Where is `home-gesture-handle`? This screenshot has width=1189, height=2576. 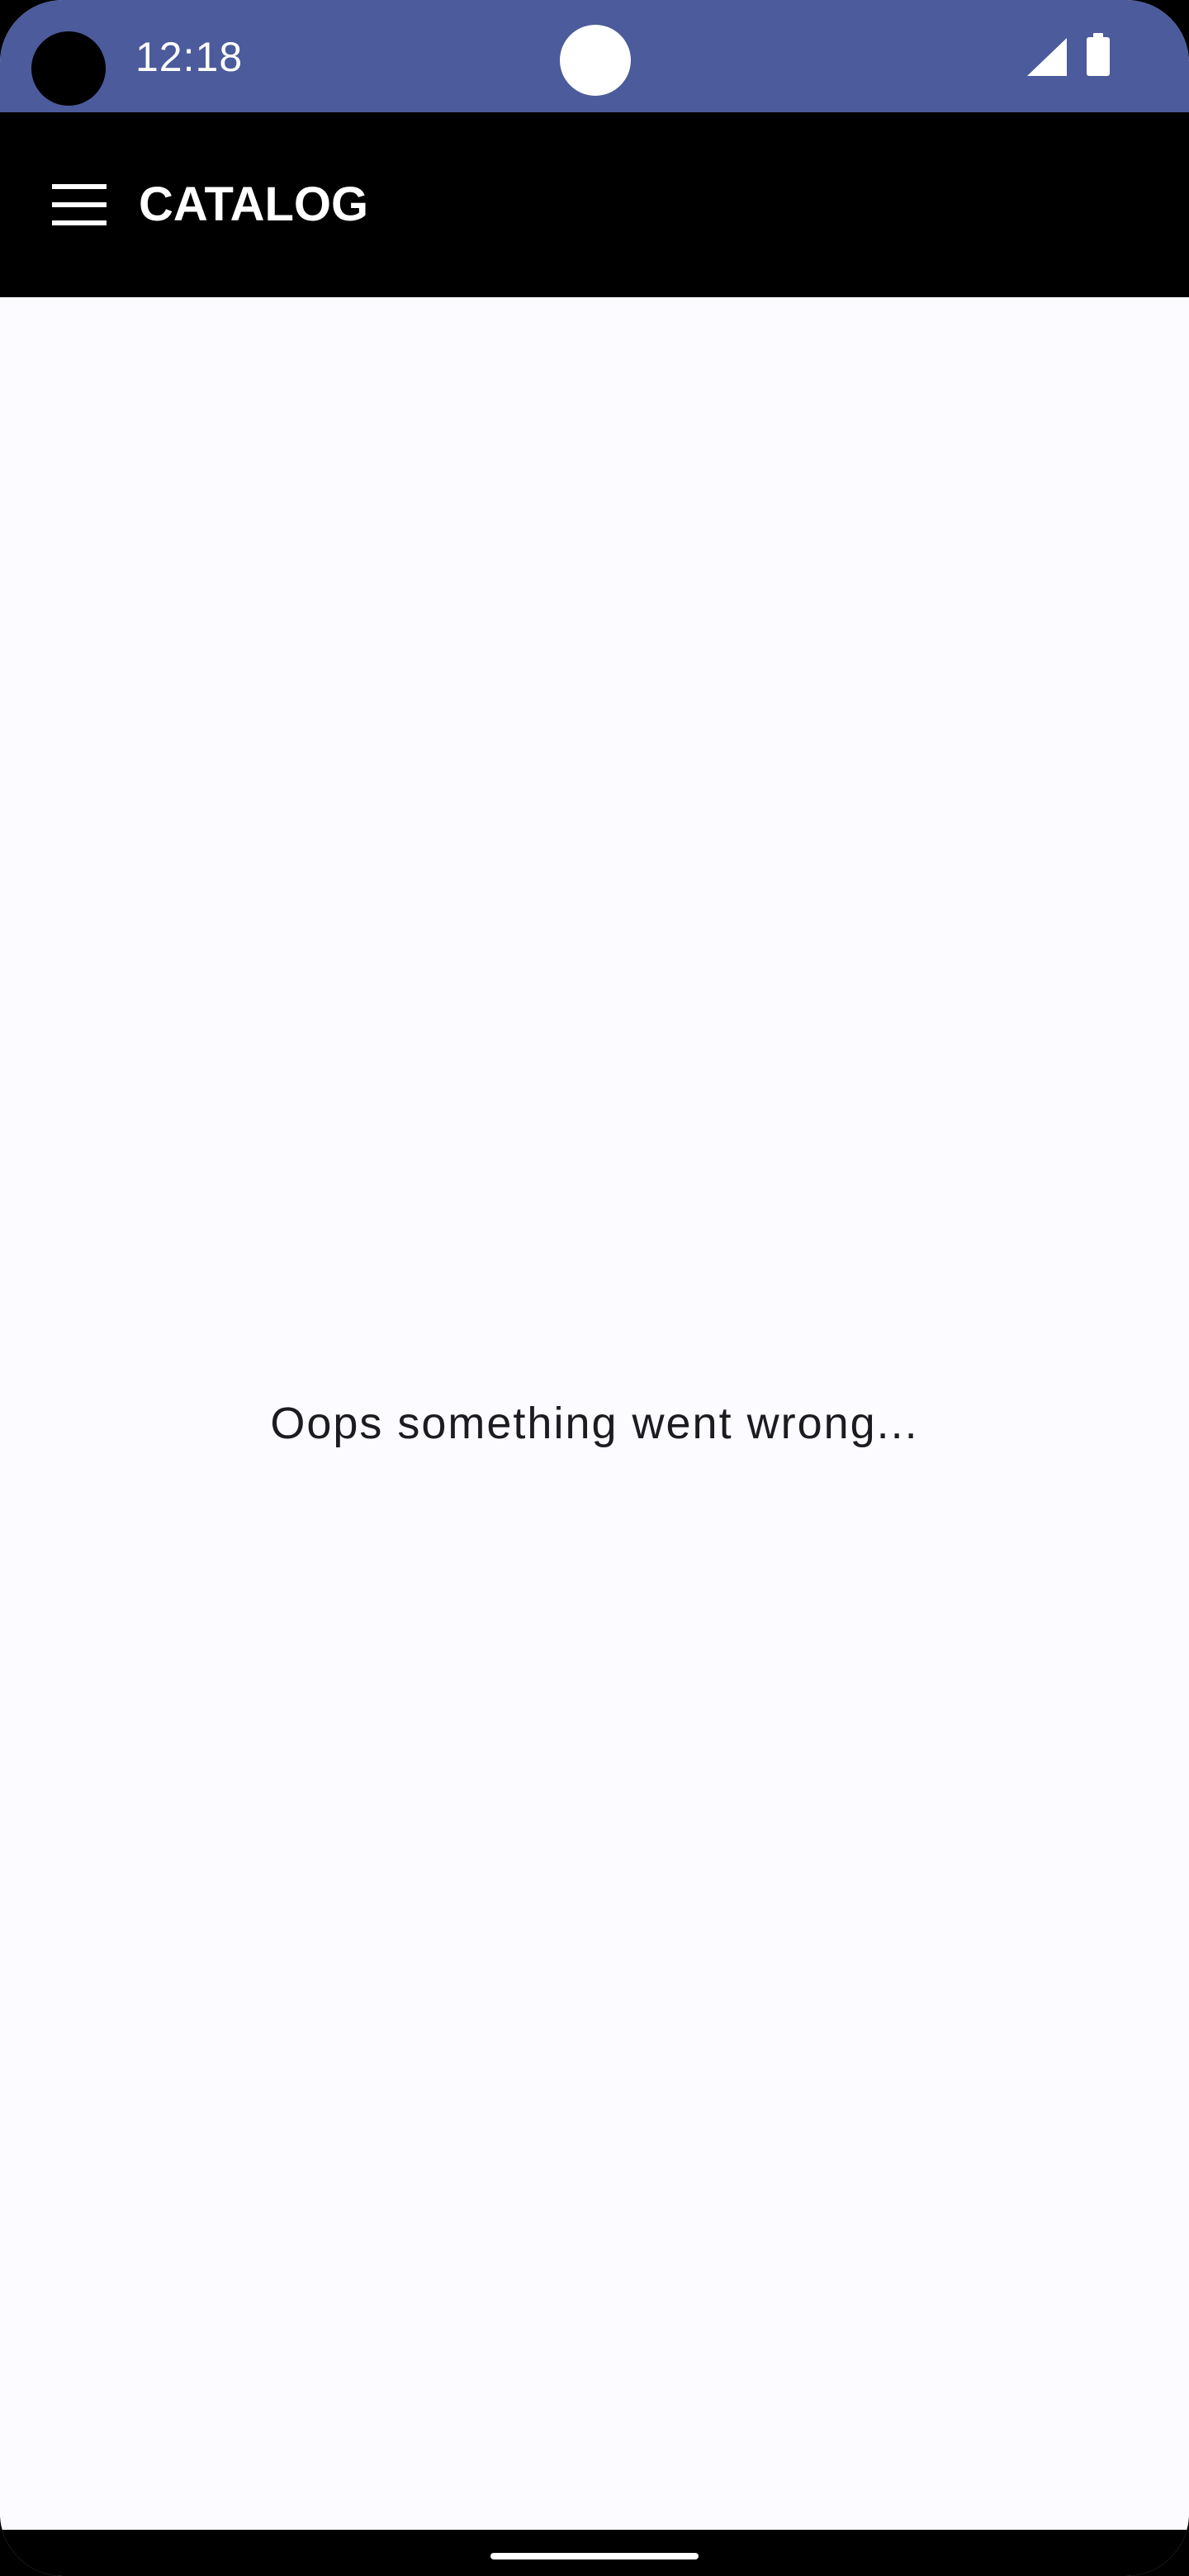
home-gesture-handle is located at coordinates (594, 2556).